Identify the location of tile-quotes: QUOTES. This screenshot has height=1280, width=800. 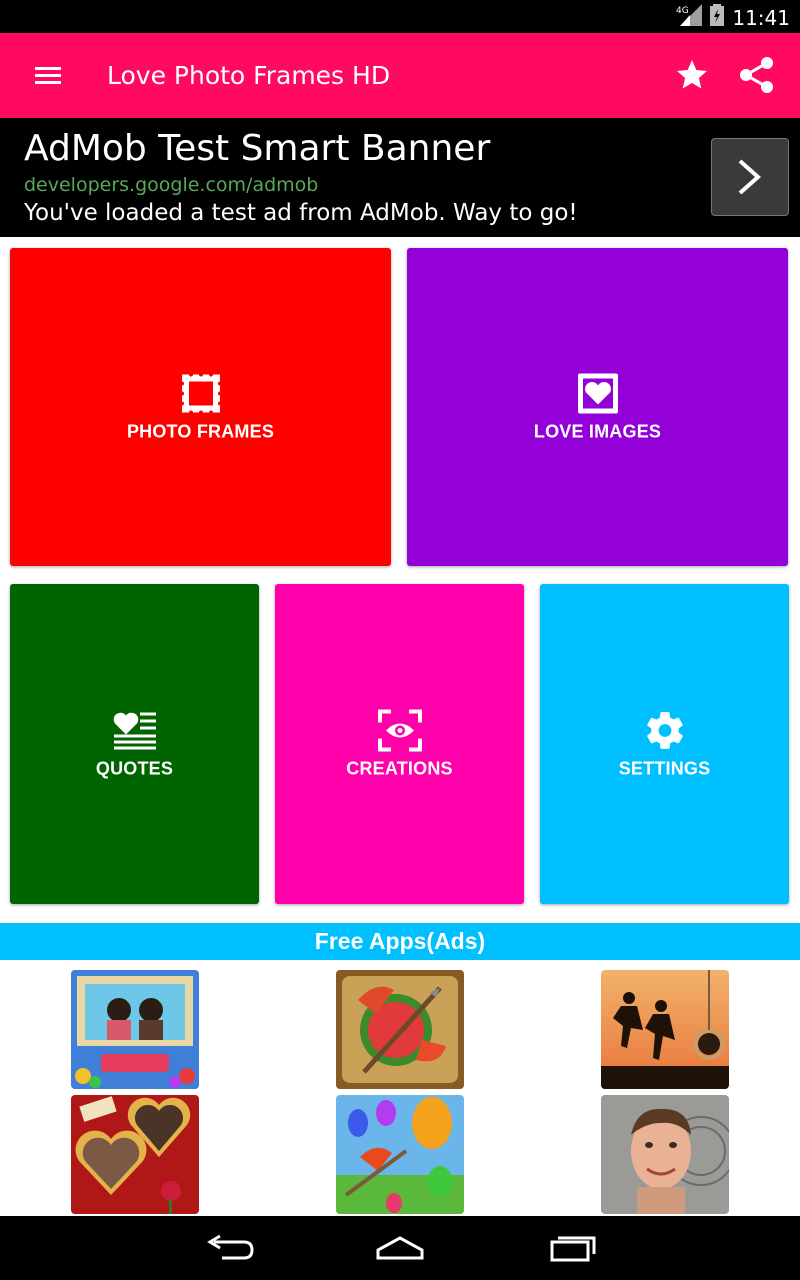
(134, 744).